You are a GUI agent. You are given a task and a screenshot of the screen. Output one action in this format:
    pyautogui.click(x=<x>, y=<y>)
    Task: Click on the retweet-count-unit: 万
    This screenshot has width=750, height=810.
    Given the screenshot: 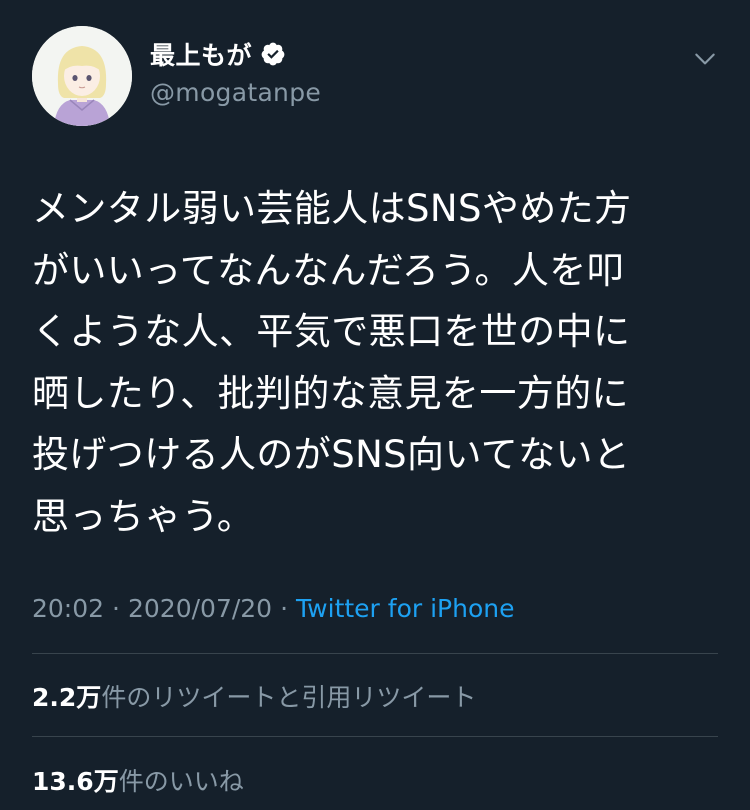 What is the action you would take?
    pyautogui.click(x=89, y=697)
    